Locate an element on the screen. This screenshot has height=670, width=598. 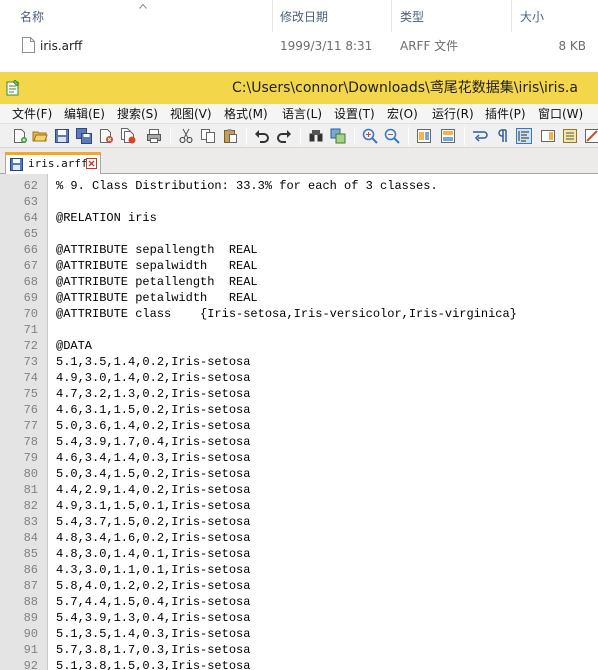
code-line: 90 5.1,3.5,1.4,0.3,Iris-setosa is located at coordinates (299, 634).